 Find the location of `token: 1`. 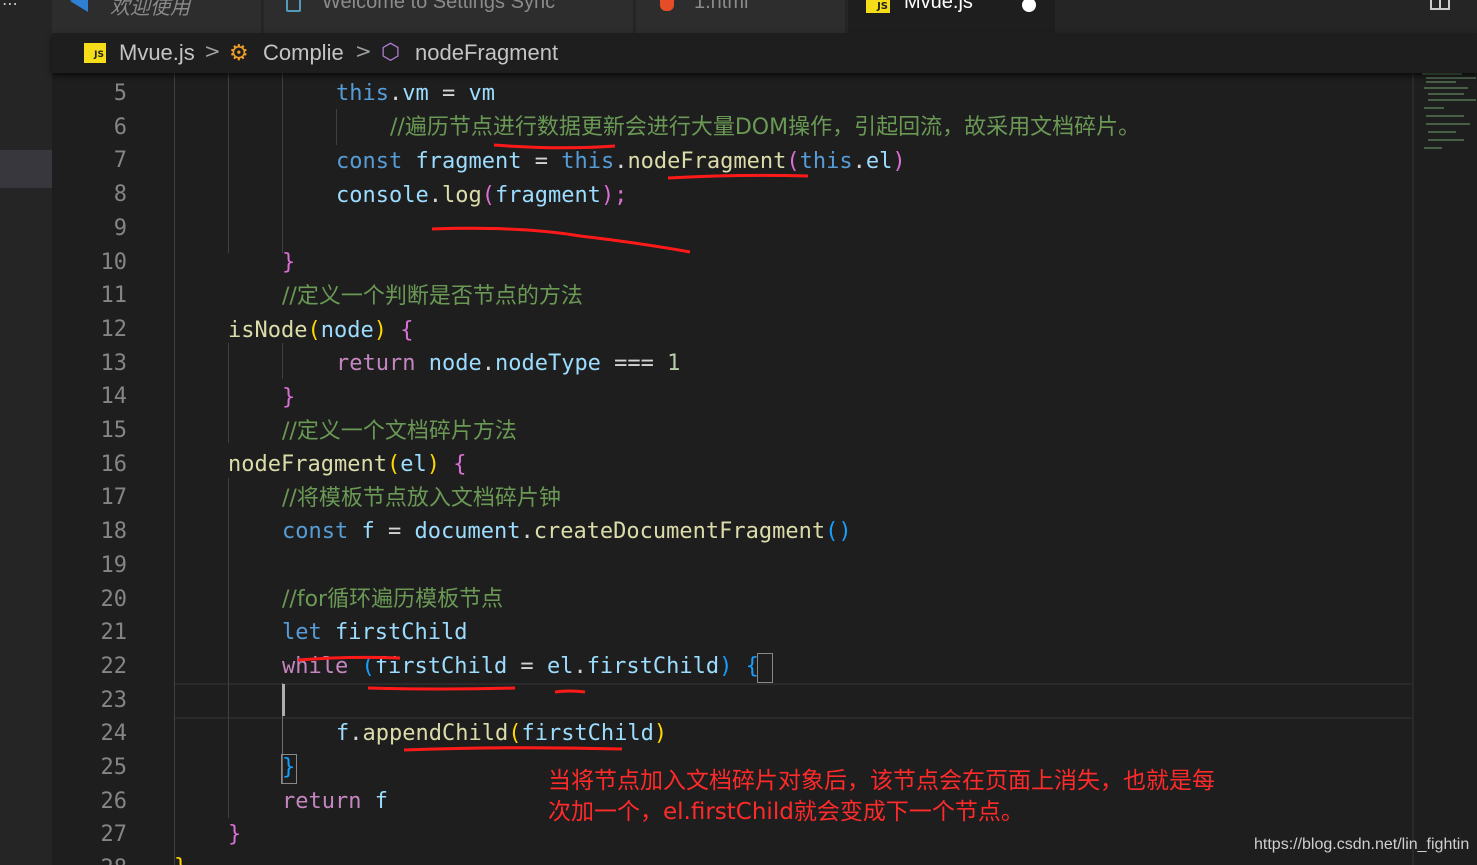

token: 1 is located at coordinates (674, 363).